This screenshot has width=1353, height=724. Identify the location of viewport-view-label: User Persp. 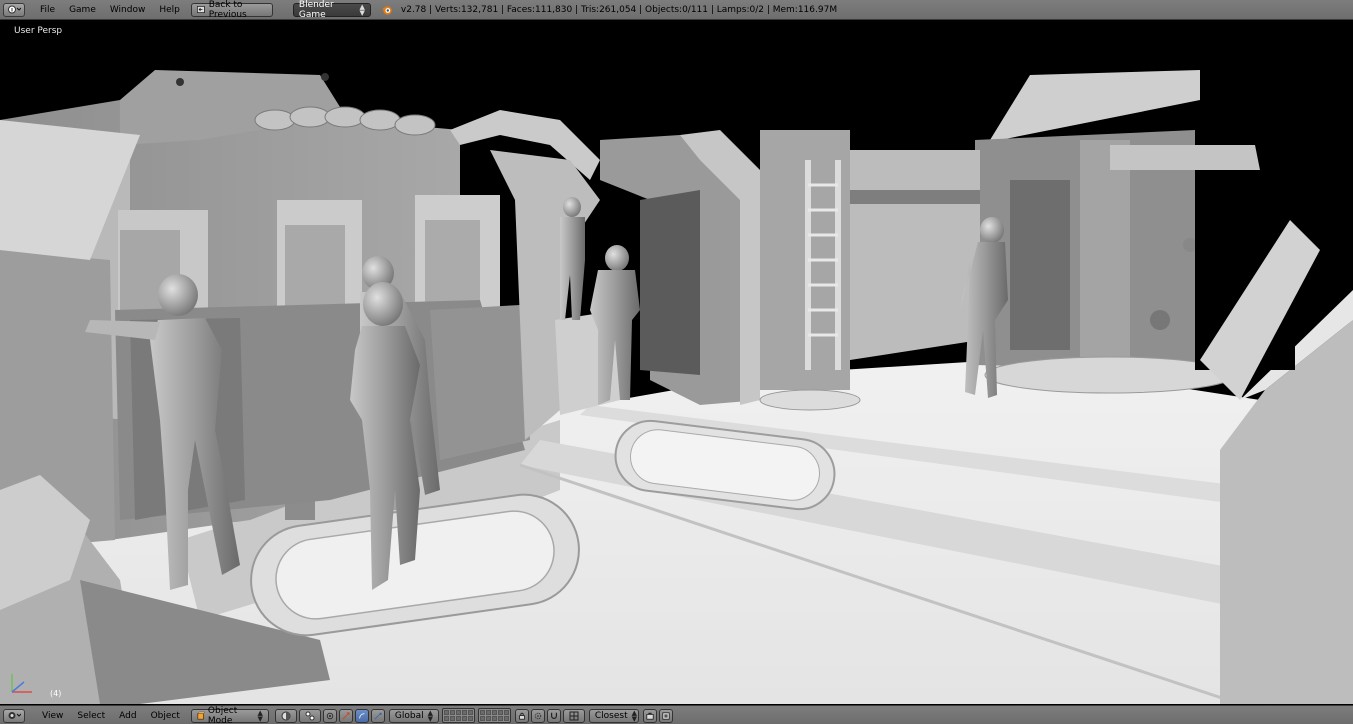
(38, 31).